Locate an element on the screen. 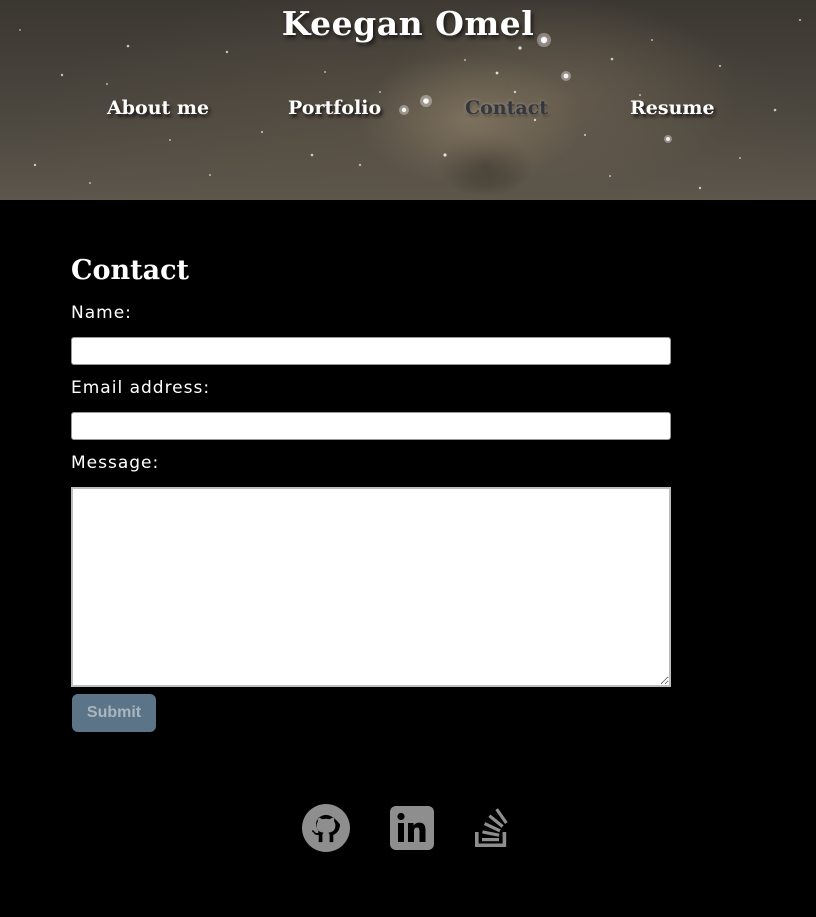  nav-link-portfolio: Portfolio is located at coordinates (334, 108).